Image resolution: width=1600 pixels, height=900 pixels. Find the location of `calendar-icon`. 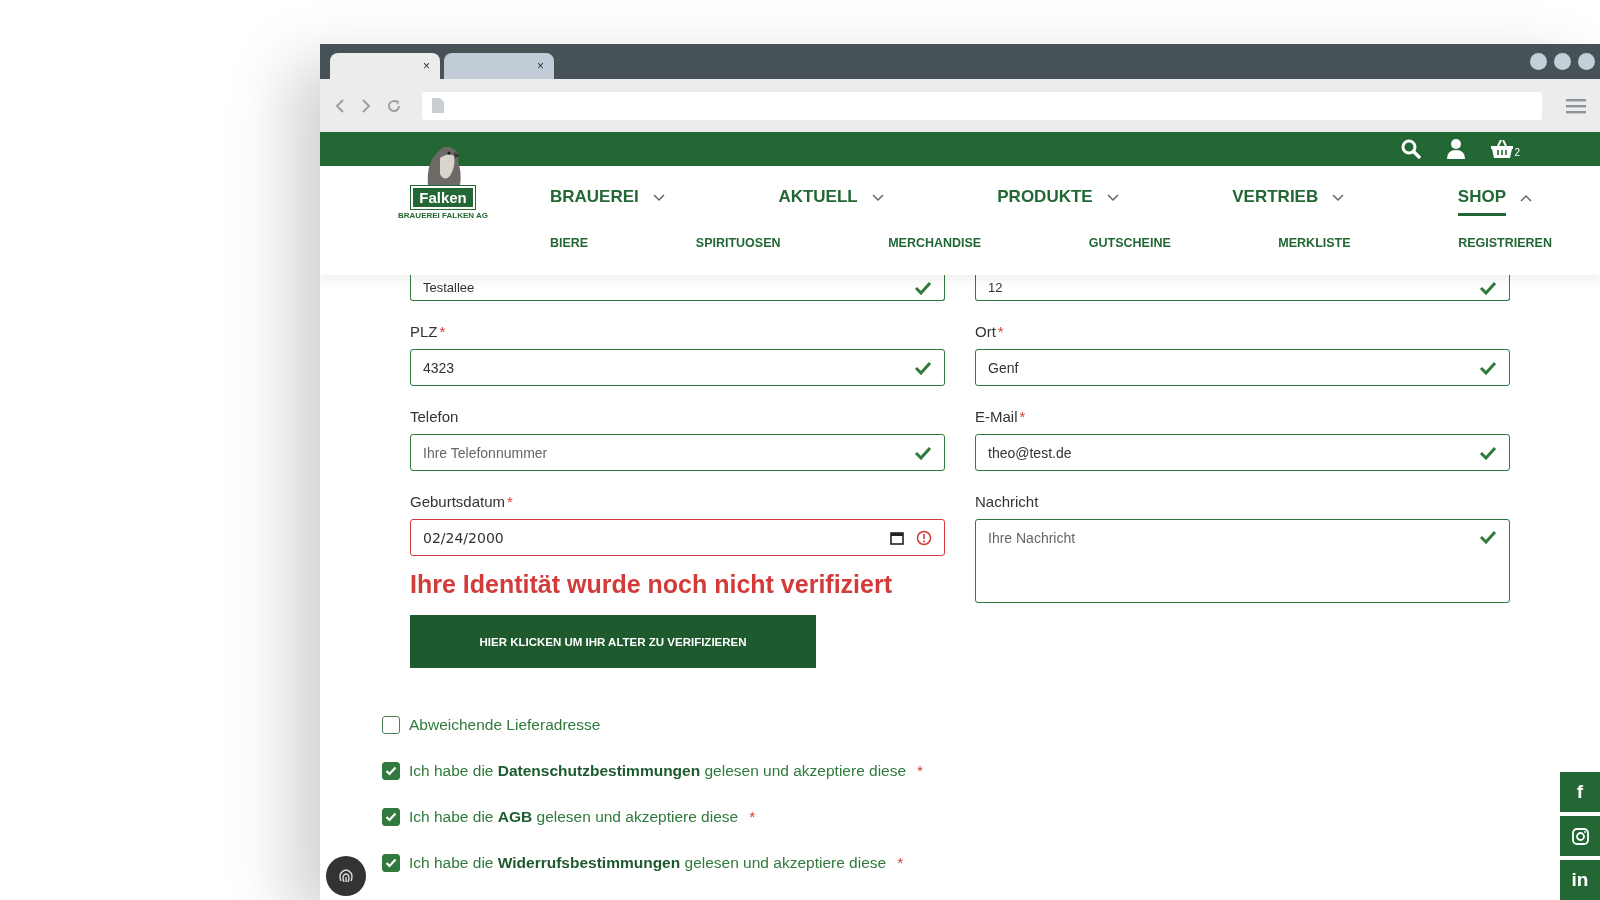

calendar-icon is located at coordinates (897, 537).